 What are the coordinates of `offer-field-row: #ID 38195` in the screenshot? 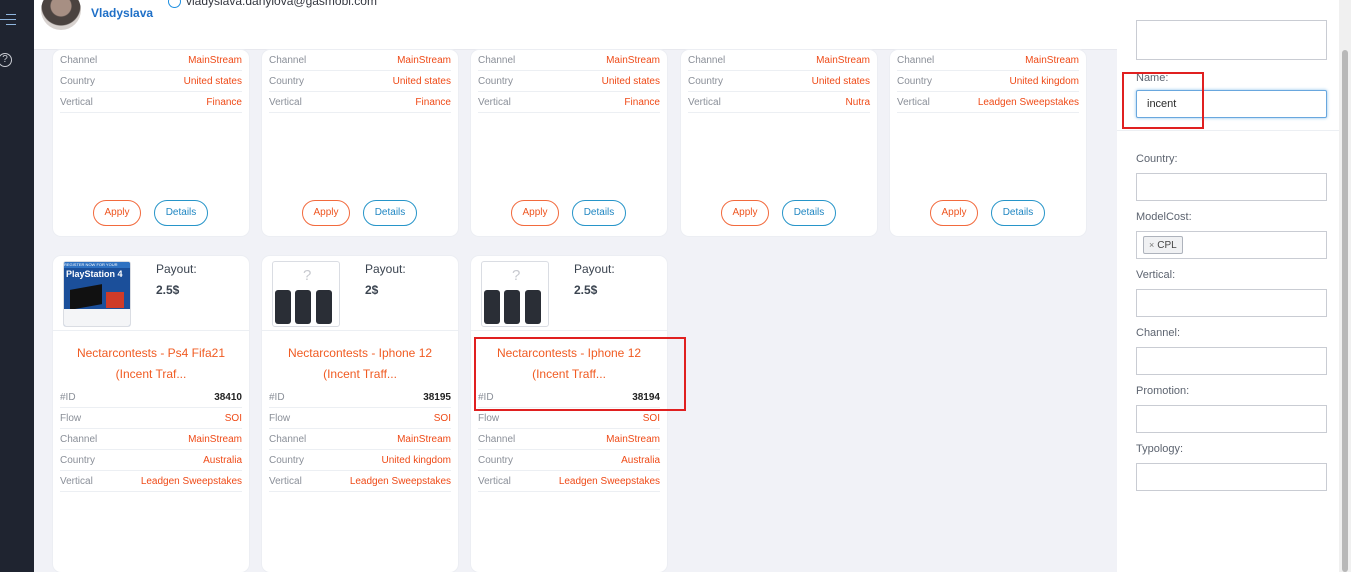 It's located at (360, 397).